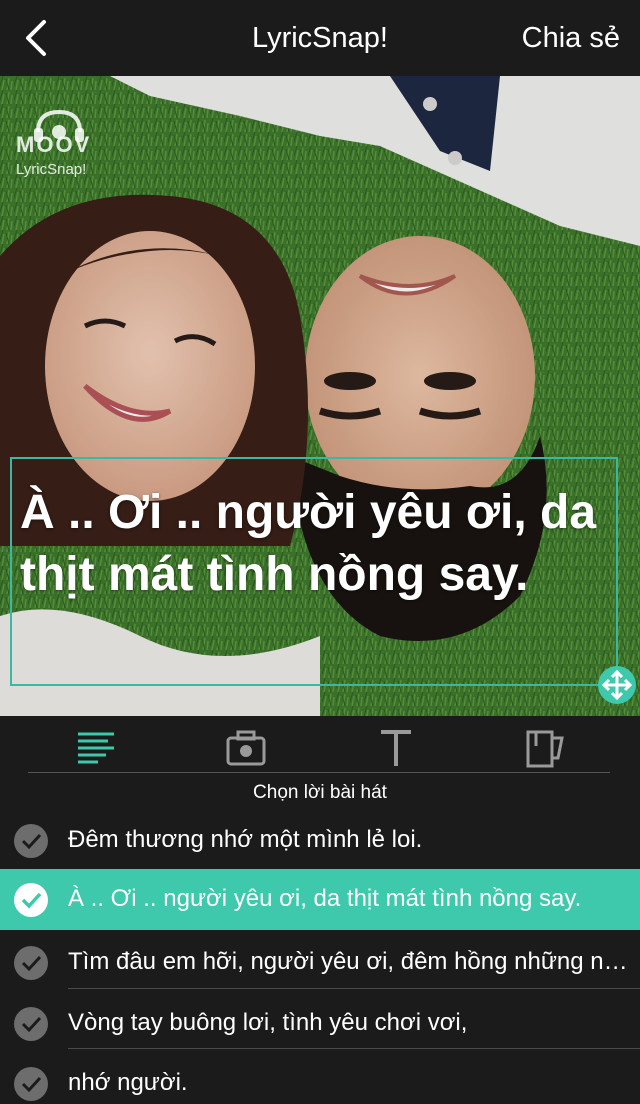 Image resolution: width=640 pixels, height=1104 pixels. I want to click on tab-photo, so click(246, 746).